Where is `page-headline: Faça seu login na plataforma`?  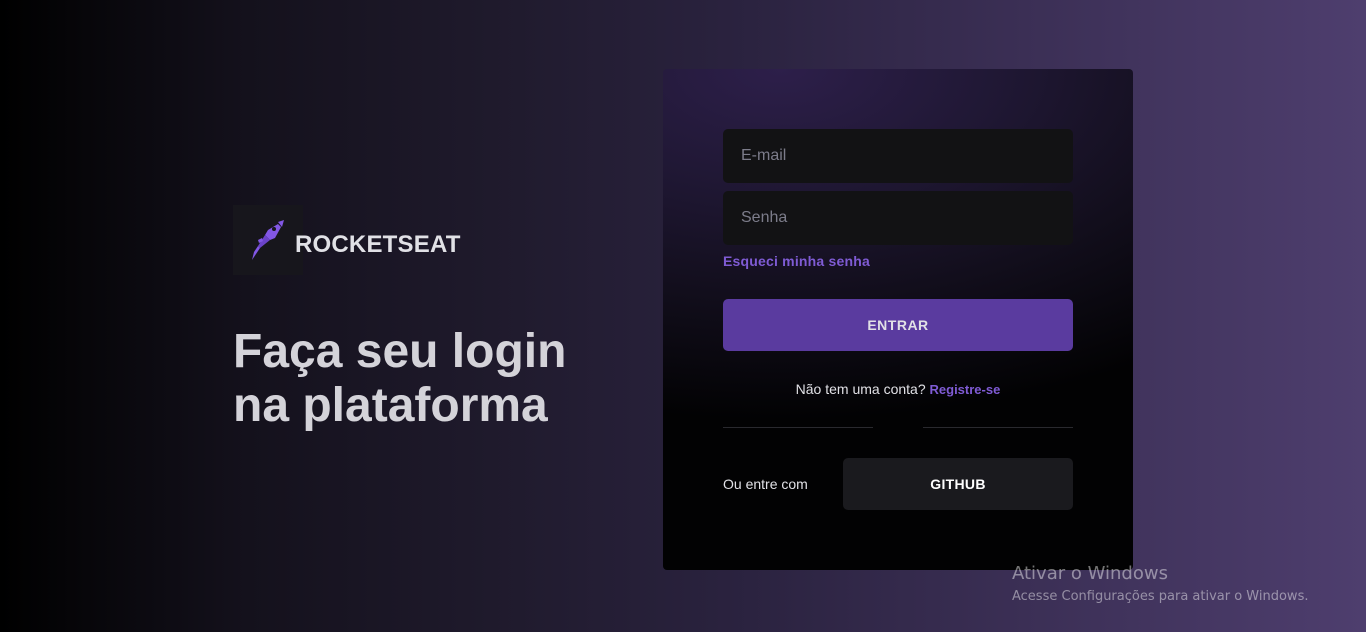
page-headline: Faça seu login na plataforma is located at coordinates (433, 379).